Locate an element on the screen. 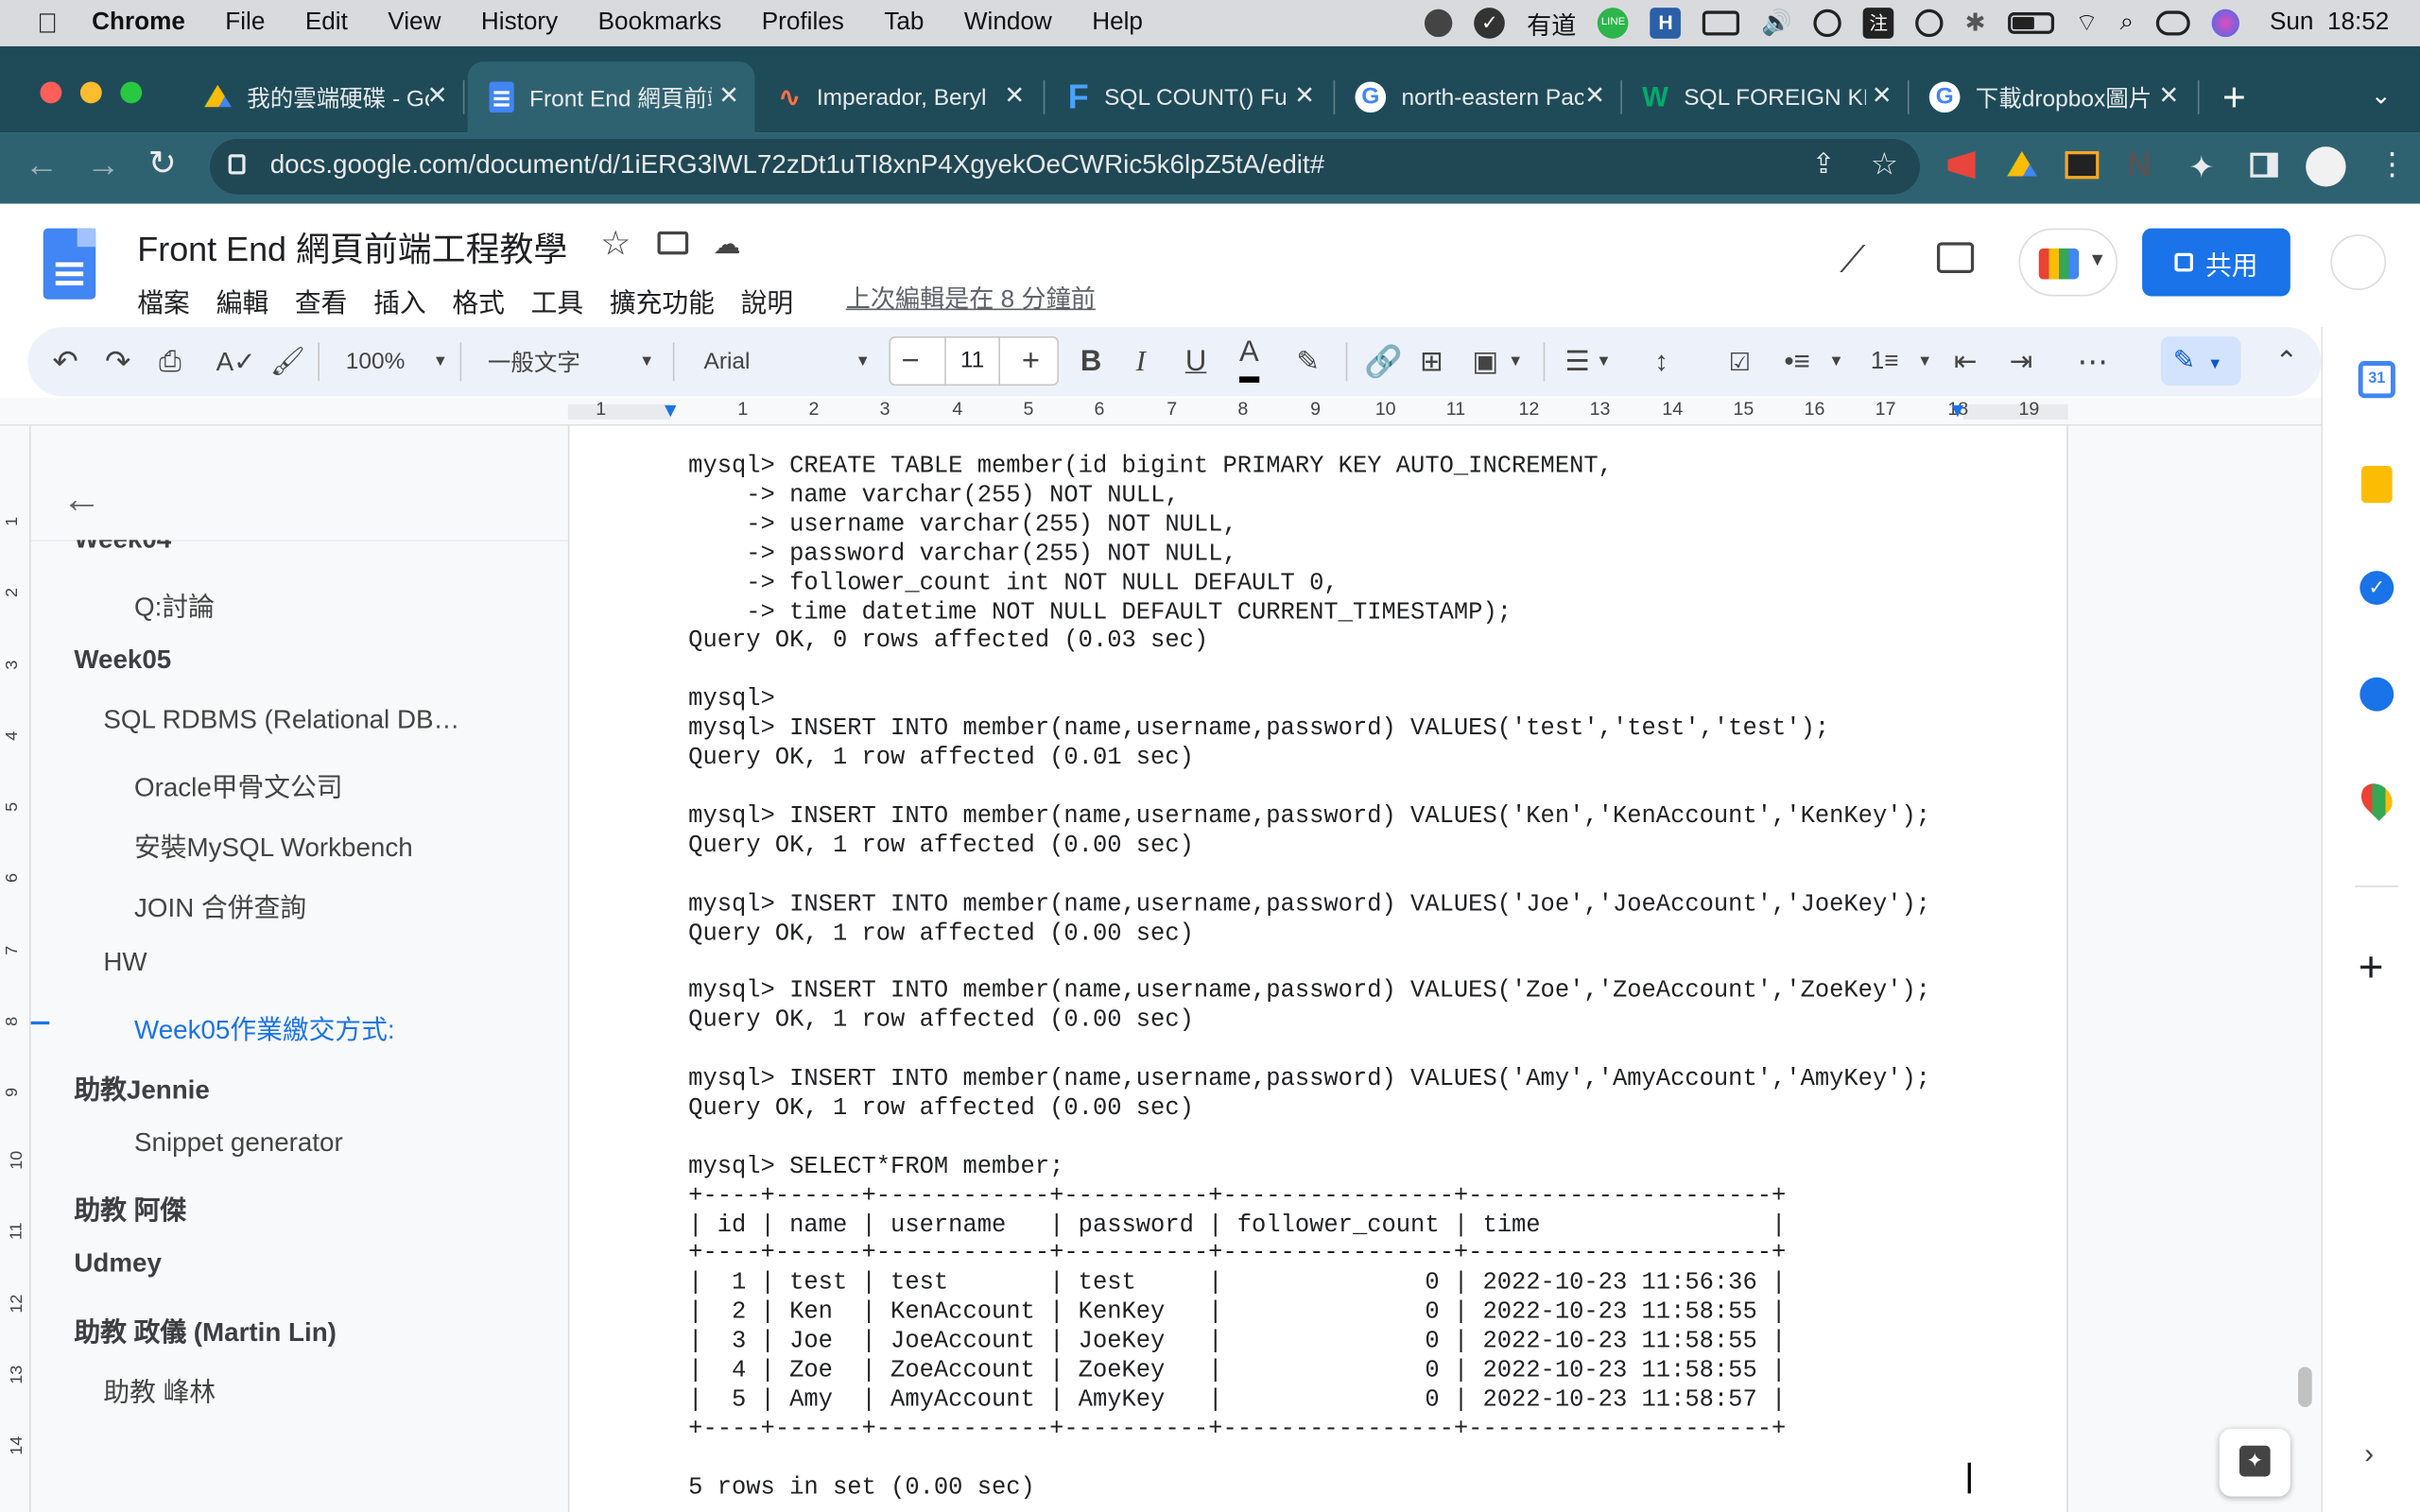  bluetooth-icon: ✱ is located at coordinates (1975, 23).